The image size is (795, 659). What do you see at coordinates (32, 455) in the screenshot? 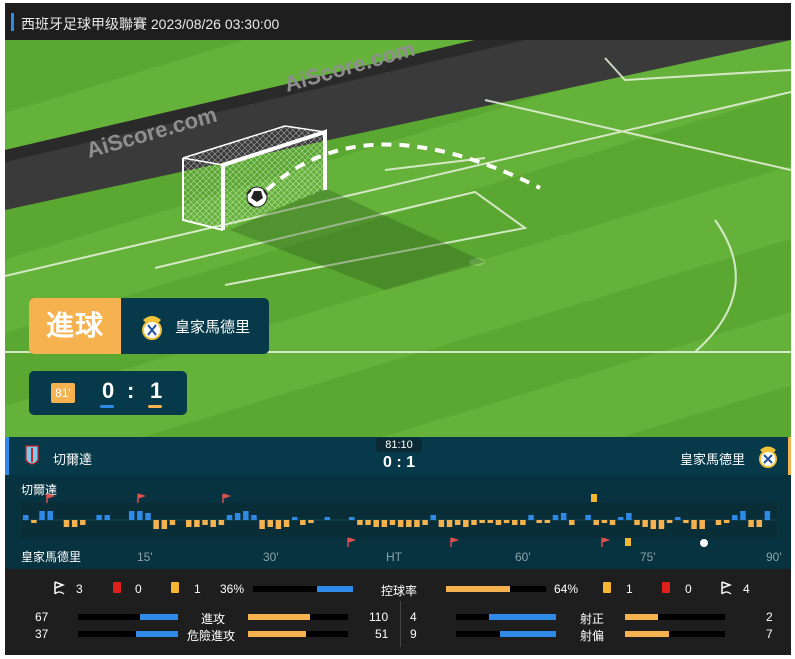
I see `celta-crest-icon` at bounding box center [32, 455].